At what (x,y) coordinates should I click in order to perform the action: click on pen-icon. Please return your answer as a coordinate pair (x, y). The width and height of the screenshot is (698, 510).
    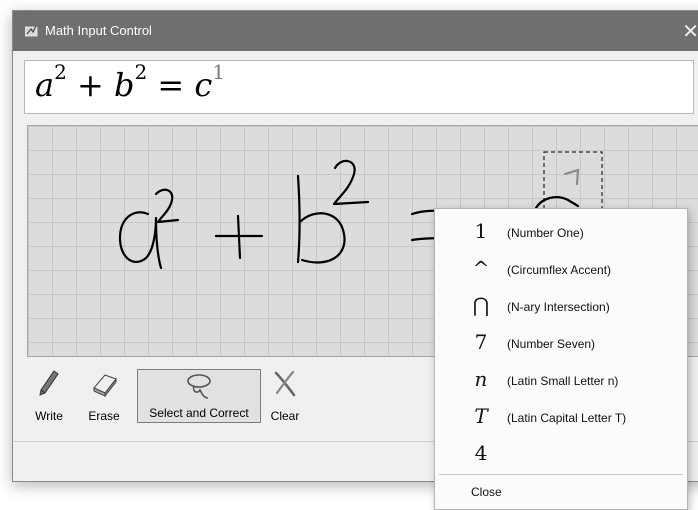
    Looking at the image, I should click on (49, 383).